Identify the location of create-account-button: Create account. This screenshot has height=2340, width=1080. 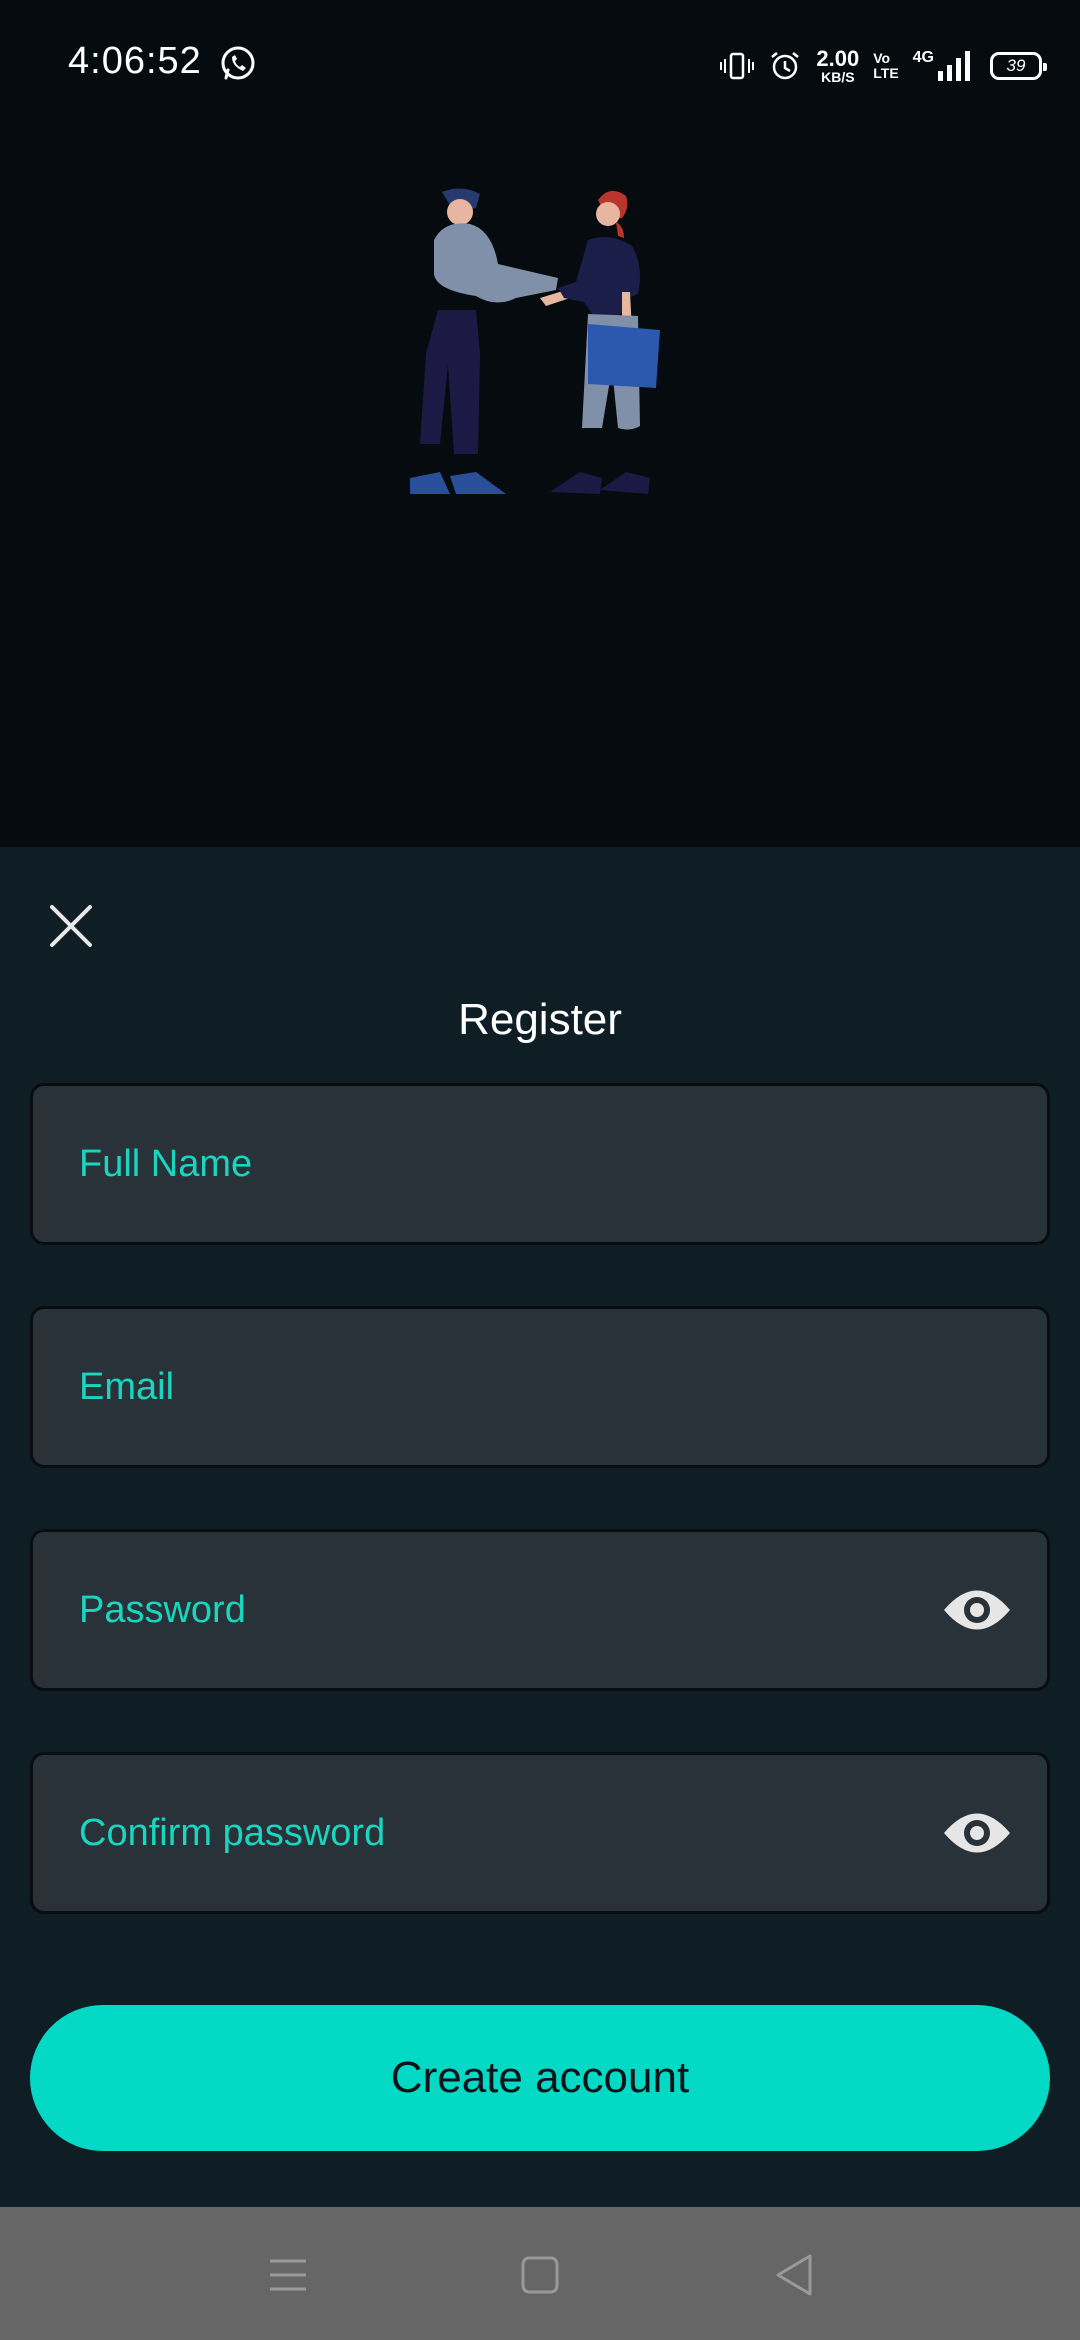
(540, 2078).